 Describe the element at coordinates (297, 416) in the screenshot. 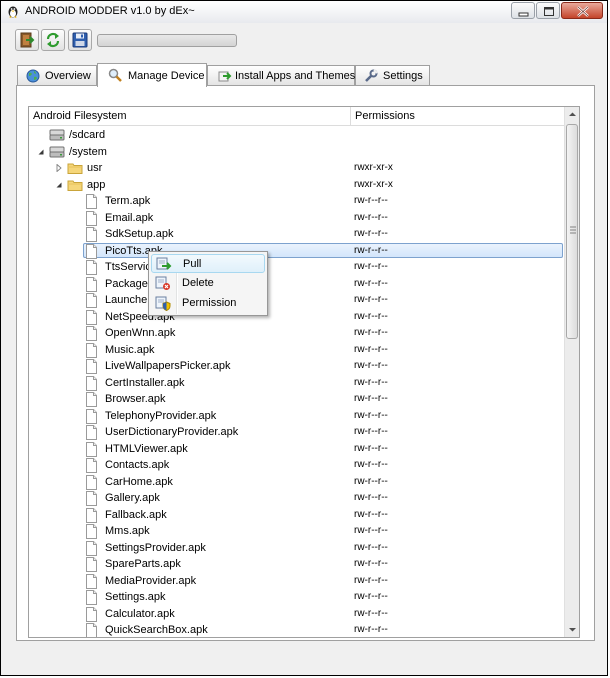

I see `file-row: TelephonyProvider.apk rw-r--r--` at that location.